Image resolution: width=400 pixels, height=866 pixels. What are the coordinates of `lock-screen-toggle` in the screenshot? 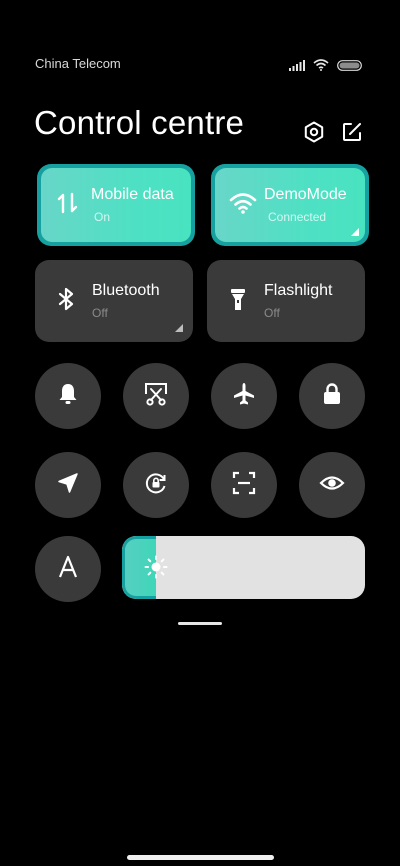 It's located at (332, 396).